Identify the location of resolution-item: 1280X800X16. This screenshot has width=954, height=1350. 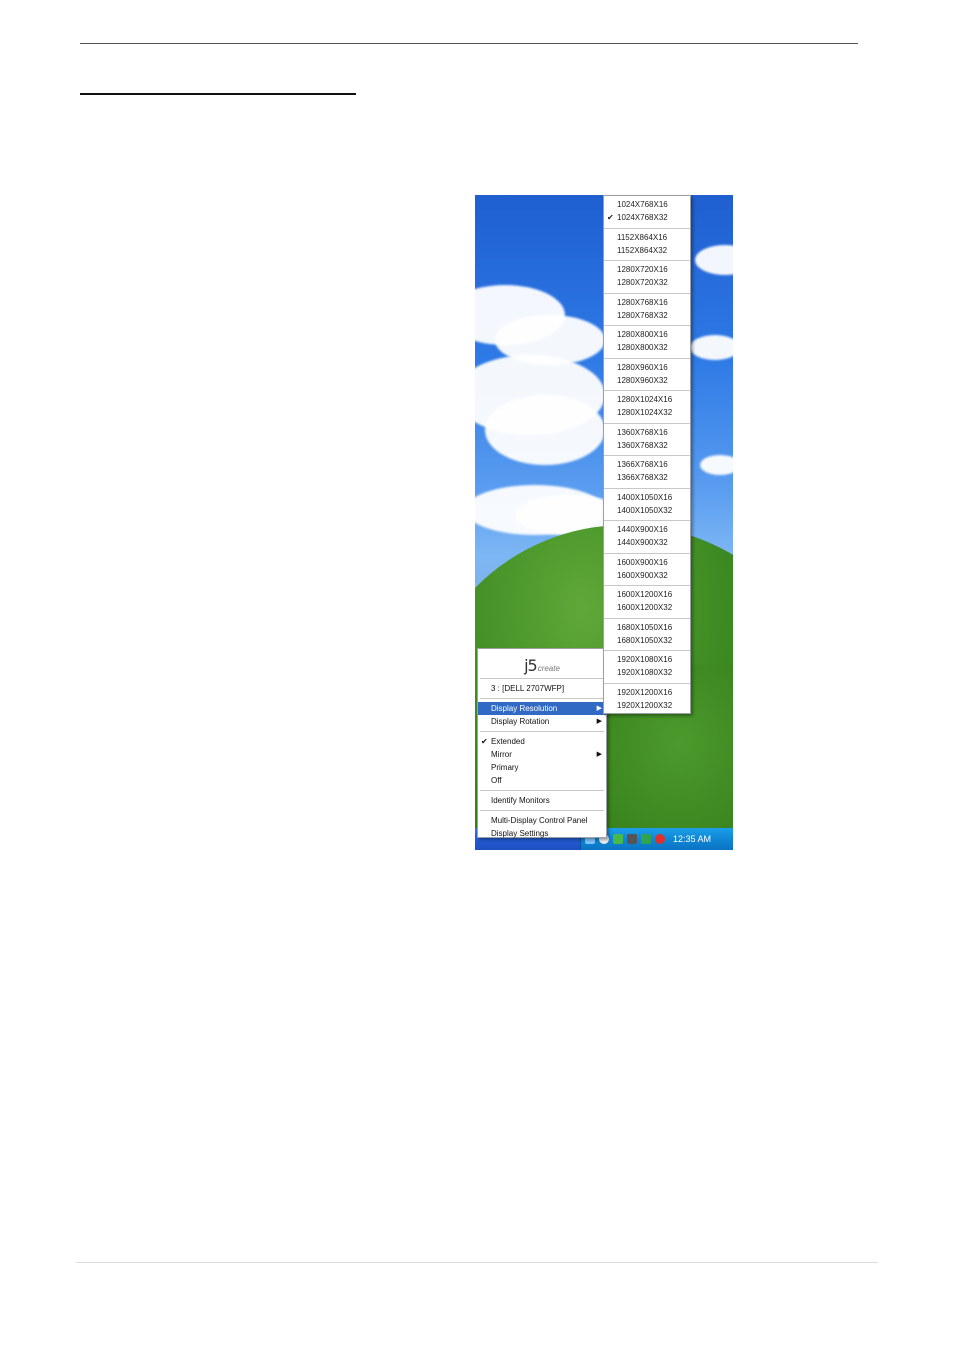
(647, 334).